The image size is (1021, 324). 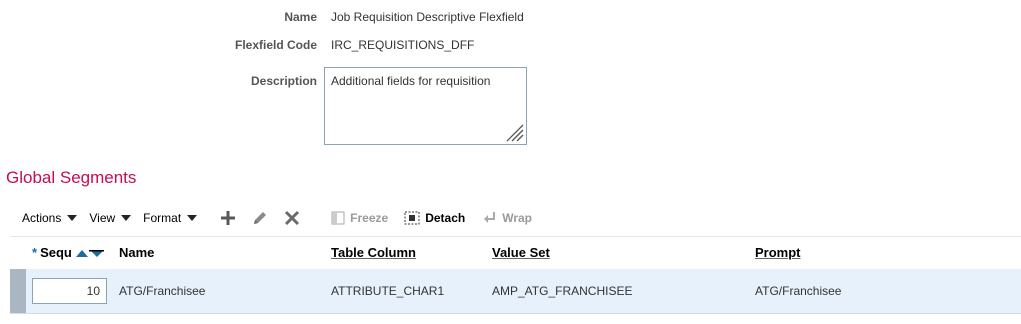 I want to click on actions-menu: Actions, so click(x=50, y=218).